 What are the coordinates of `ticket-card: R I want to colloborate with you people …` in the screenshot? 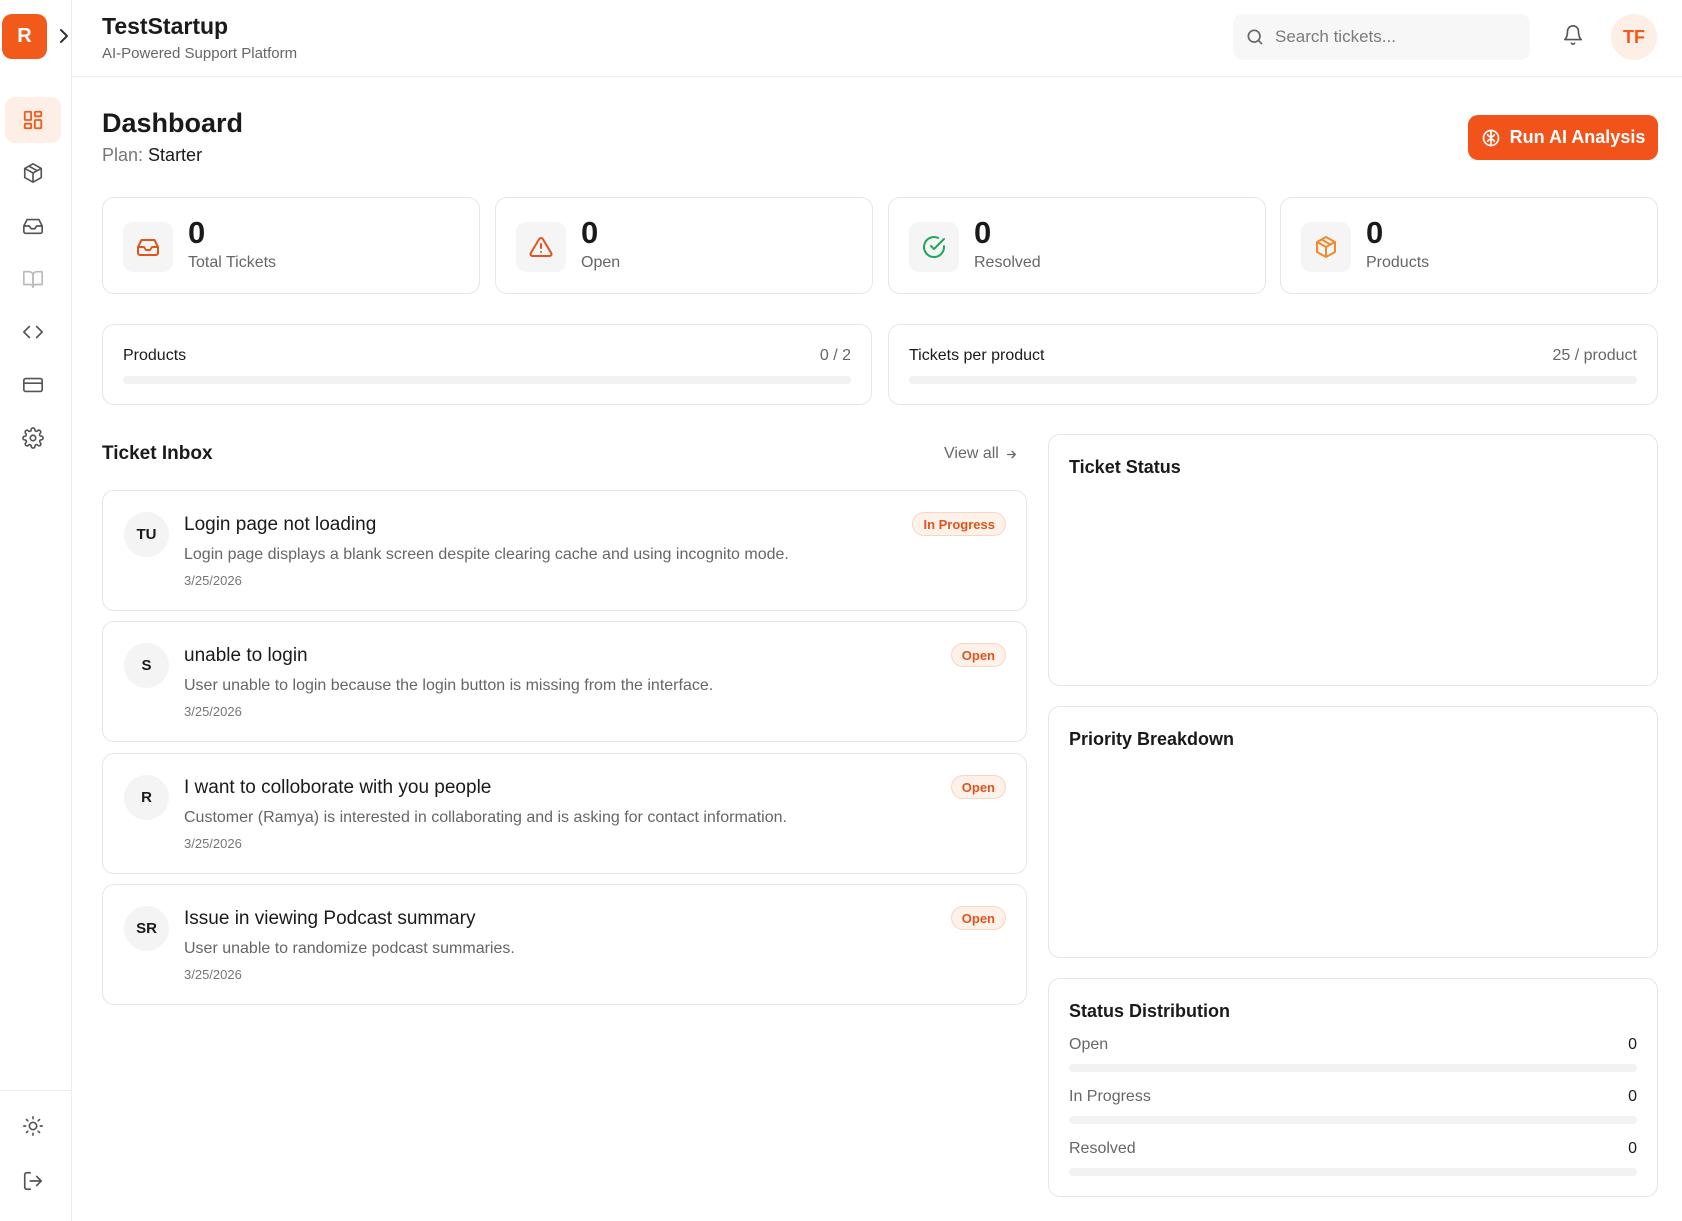 It's located at (564, 813).